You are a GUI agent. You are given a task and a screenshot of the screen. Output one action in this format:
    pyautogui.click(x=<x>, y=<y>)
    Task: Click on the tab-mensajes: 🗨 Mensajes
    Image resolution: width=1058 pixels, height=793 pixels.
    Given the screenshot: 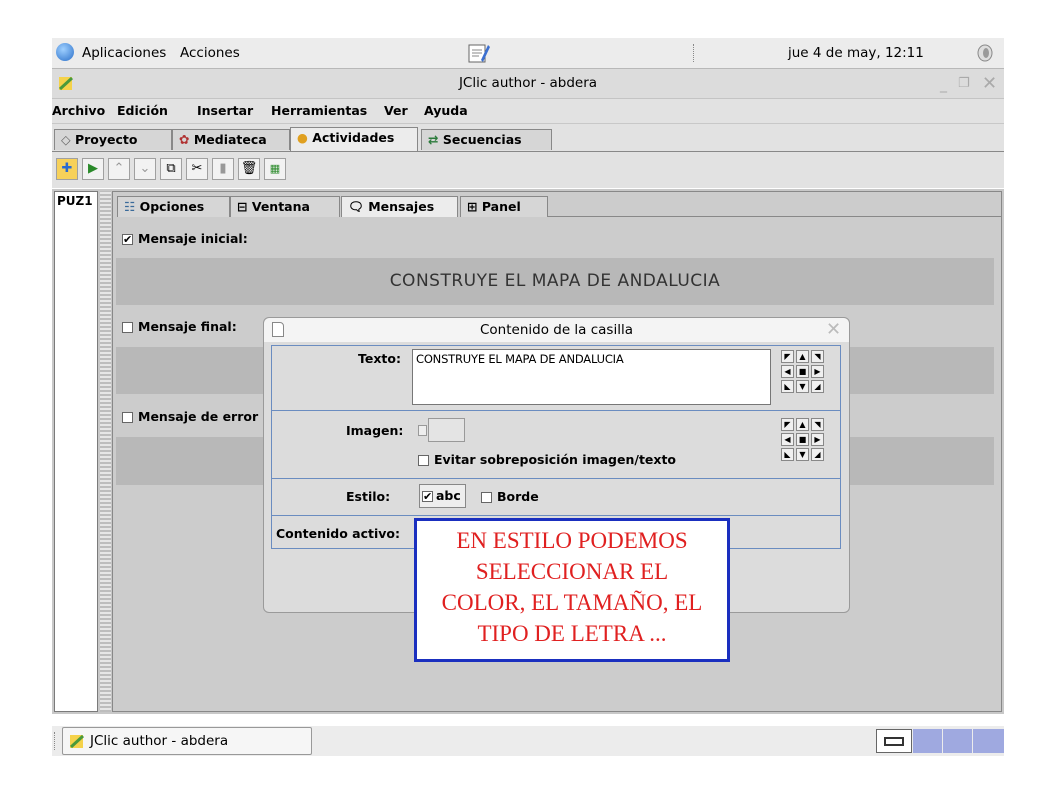 What is the action you would take?
    pyautogui.click(x=399, y=206)
    